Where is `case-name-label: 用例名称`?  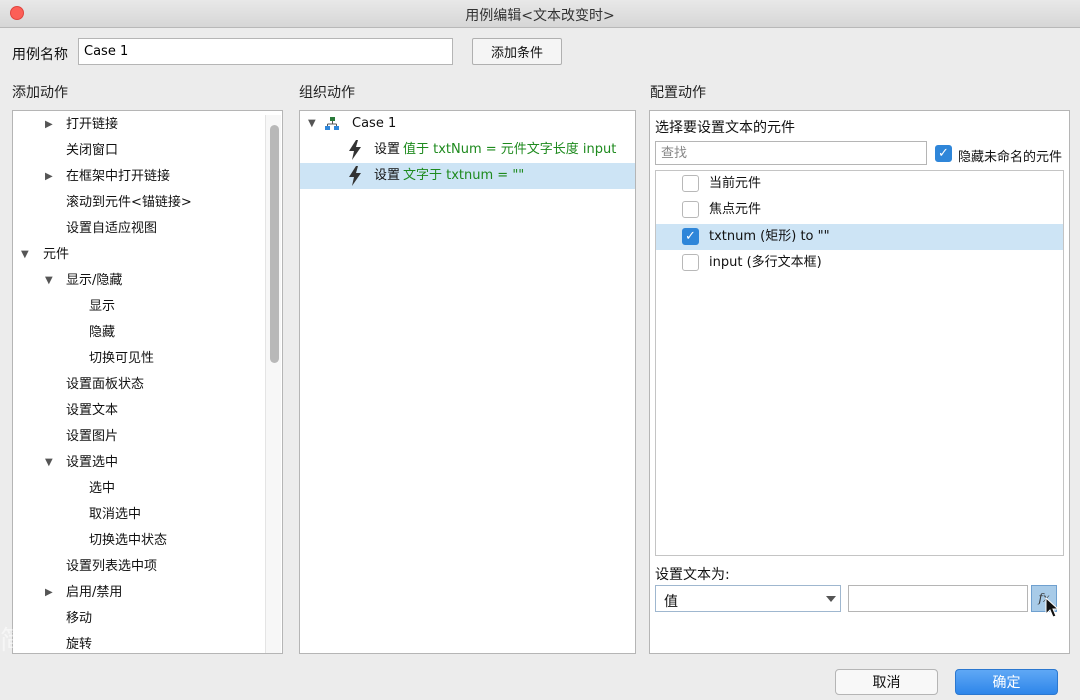
case-name-label: 用例名称 is located at coordinates (40, 55).